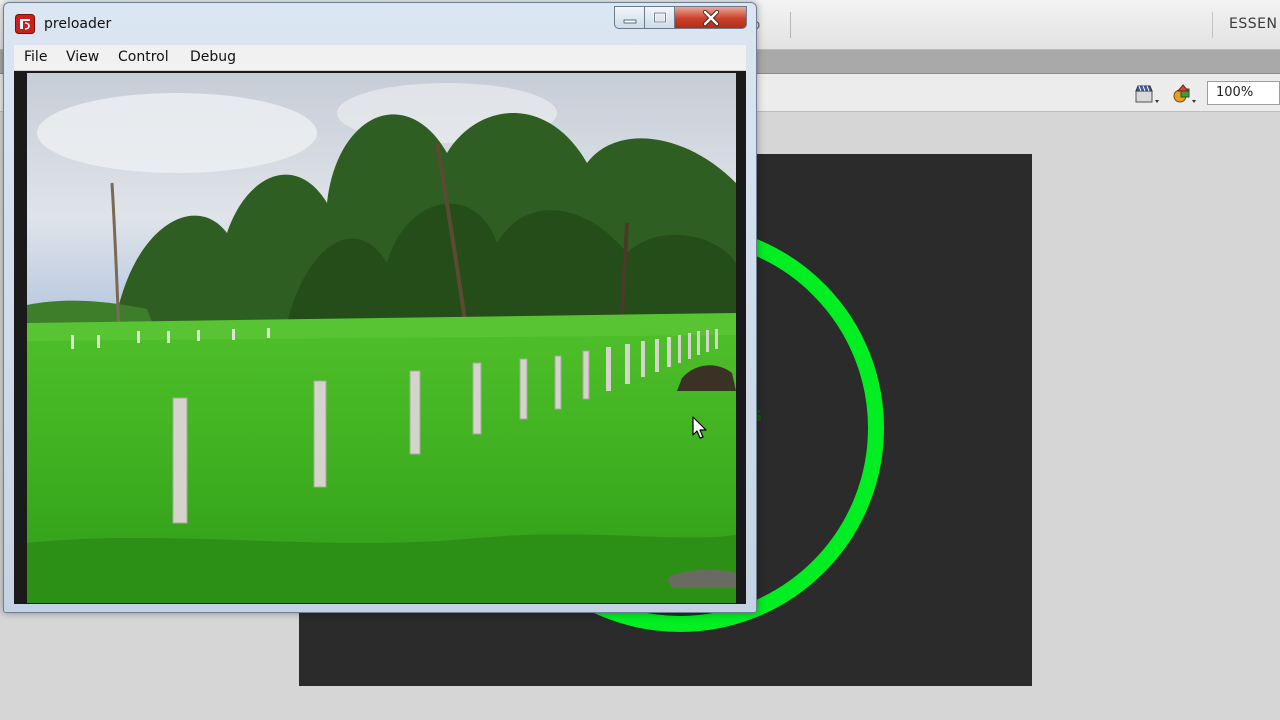  I want to click on mouse-cursor-icon, so click(699, 427).